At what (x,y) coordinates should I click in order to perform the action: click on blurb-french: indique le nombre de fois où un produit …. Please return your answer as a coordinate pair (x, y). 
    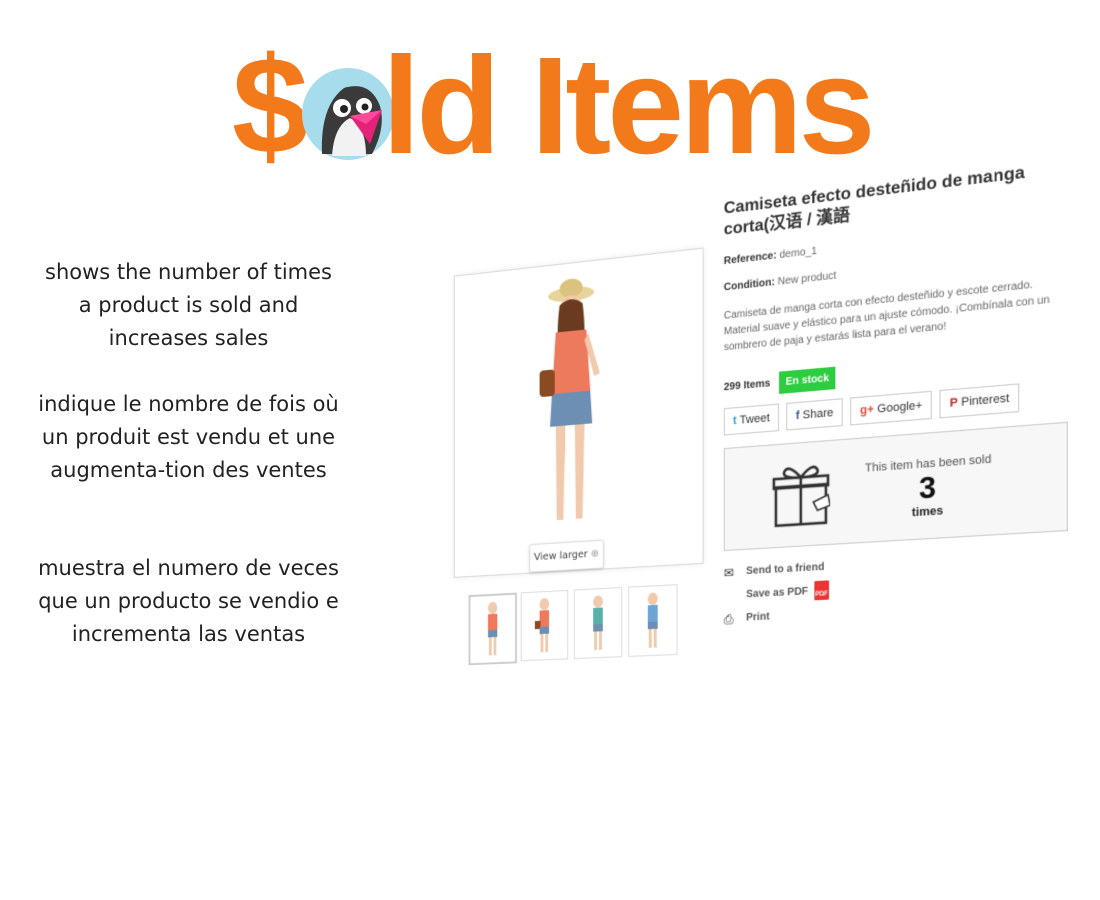
    Looking at the image, I should click on (188, 437).